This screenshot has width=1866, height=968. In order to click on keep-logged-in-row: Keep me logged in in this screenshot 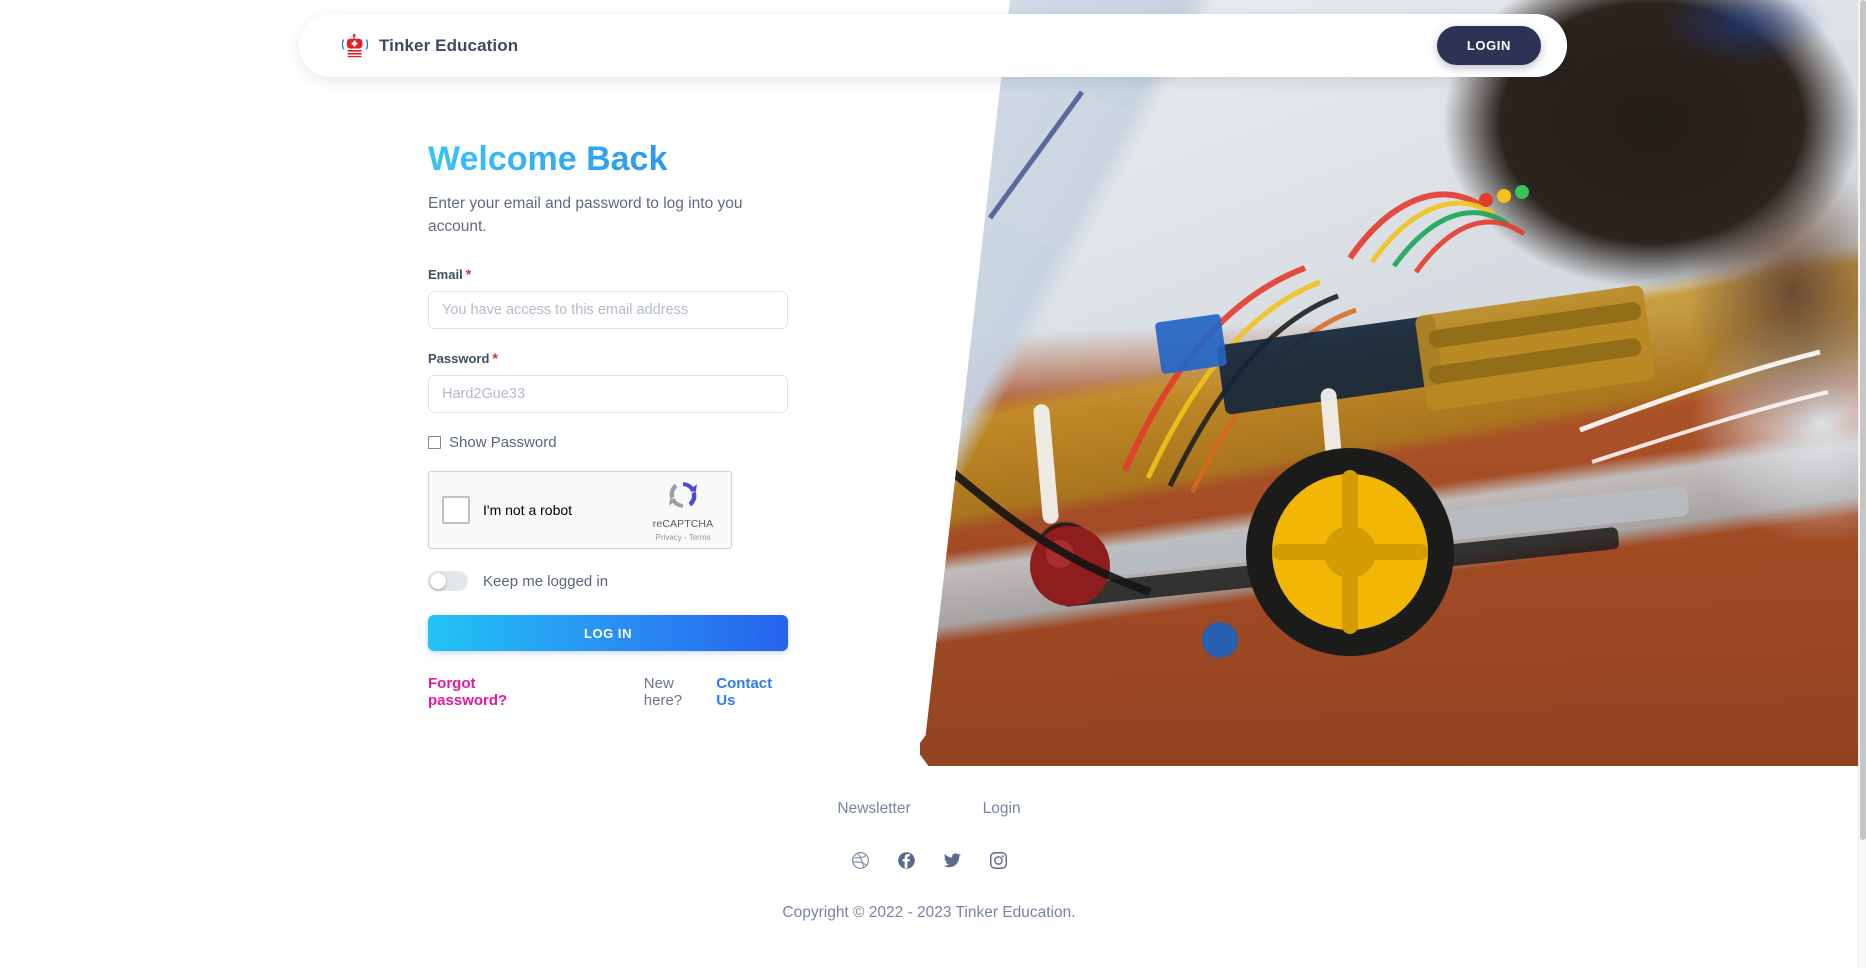, I will do `click(609, 581)`.